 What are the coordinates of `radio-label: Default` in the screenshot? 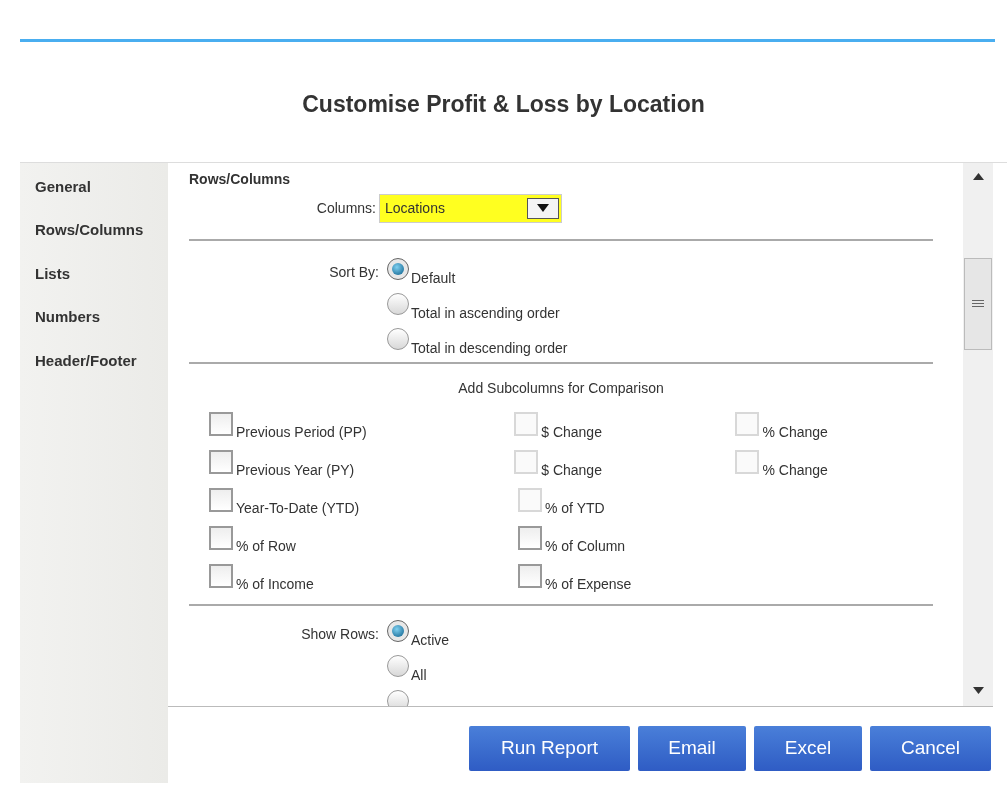 It's located at (433, 277).